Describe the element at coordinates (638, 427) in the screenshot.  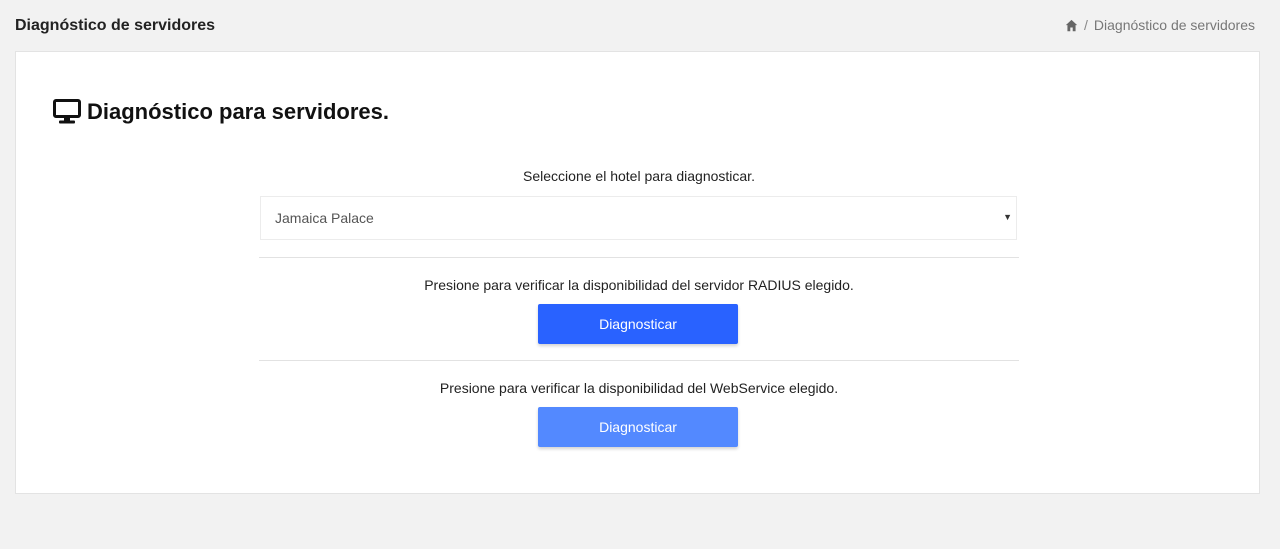
I see `diagnose-webservice-button: Diagnosticar` at that location.